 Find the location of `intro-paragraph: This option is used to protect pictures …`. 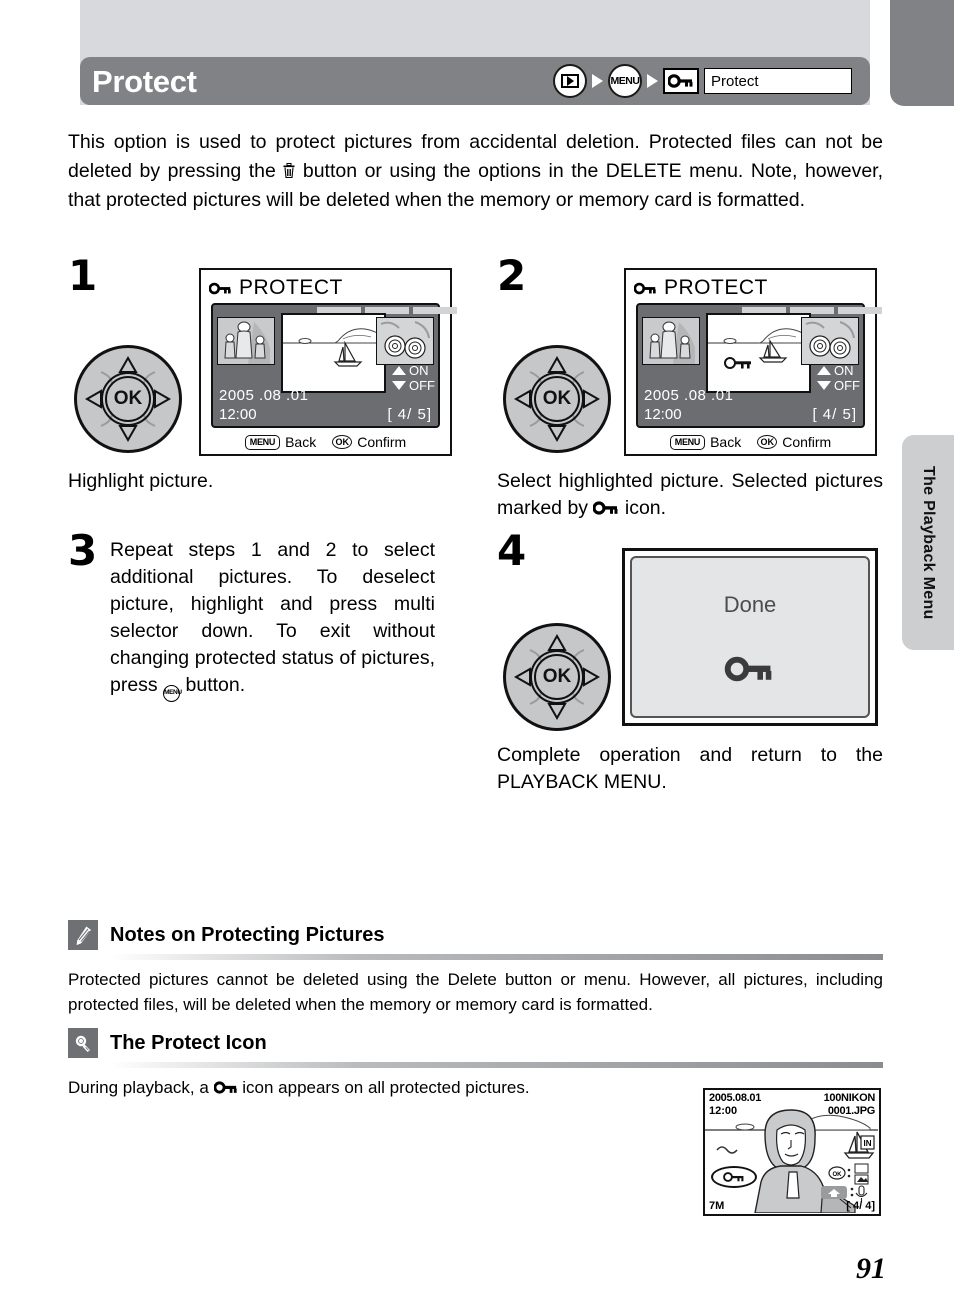

intro-paragraph: This option is used to protect pictures … is located at coordinates (475, 171).